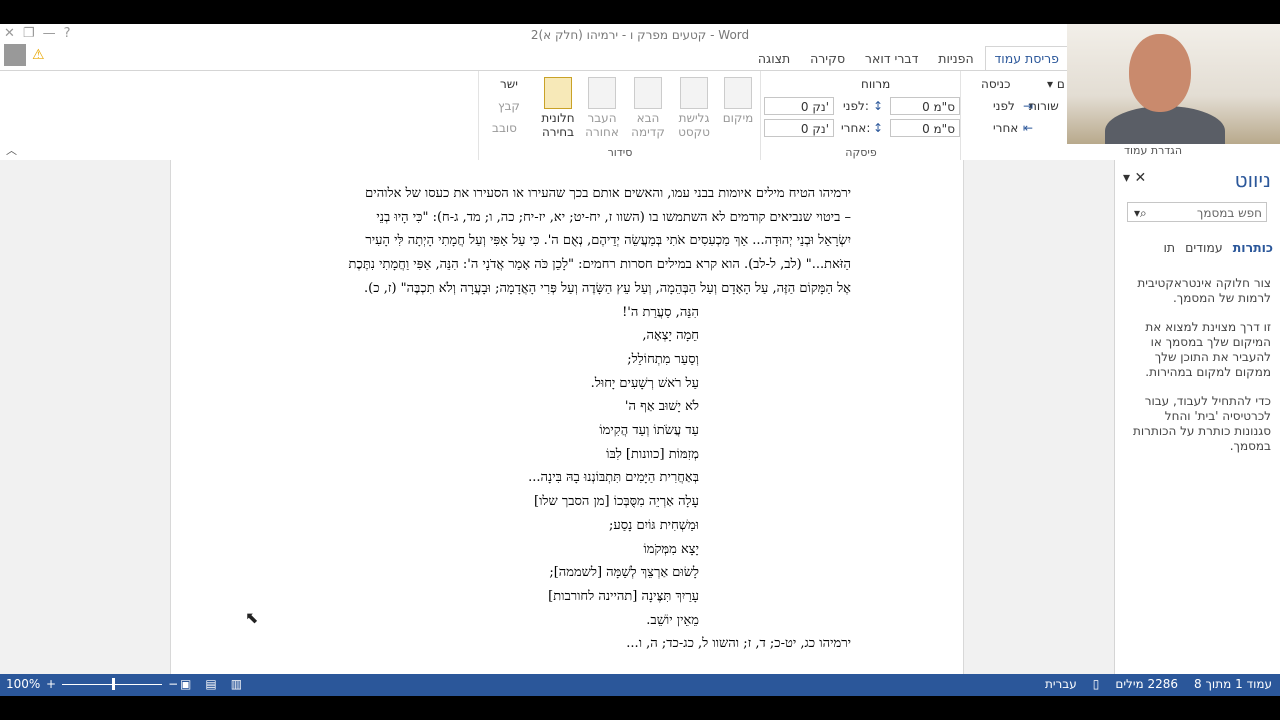  I want to click on close-nav-pane-icon: ✕ ▾, so click(1134, 178).